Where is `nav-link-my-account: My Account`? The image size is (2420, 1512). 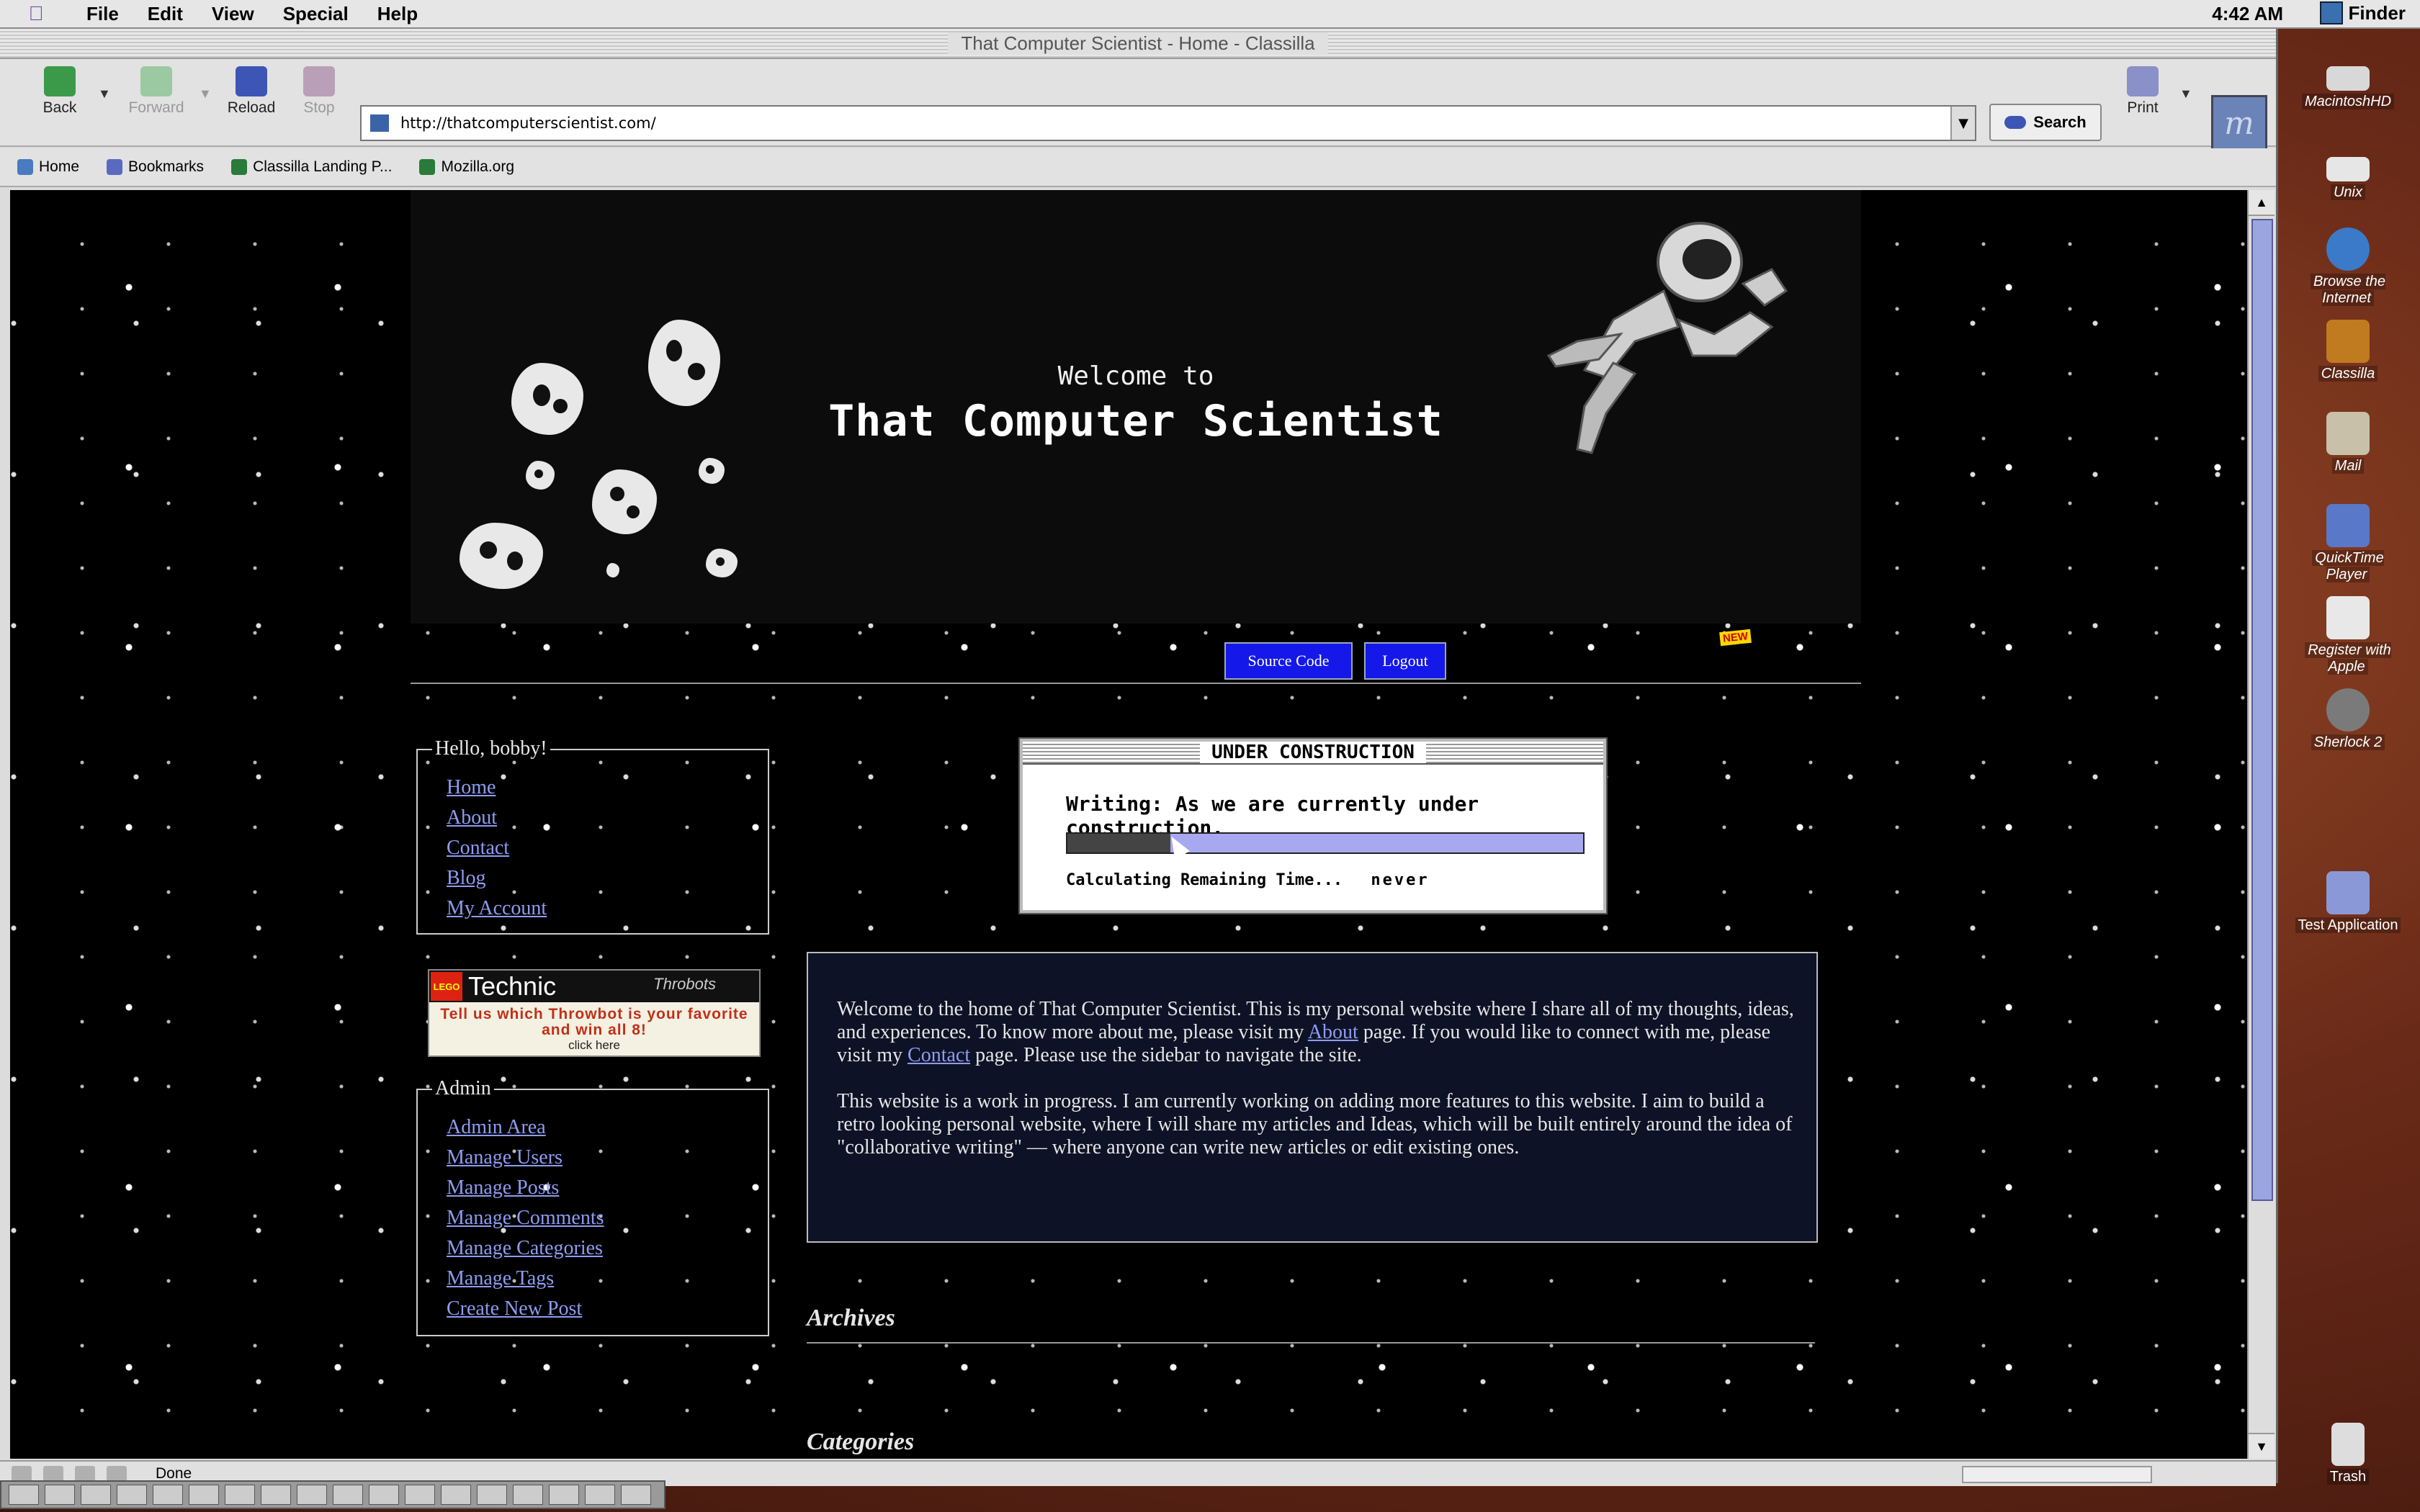
nav-link-my-account: My Account is located at coordinates (497, 912).